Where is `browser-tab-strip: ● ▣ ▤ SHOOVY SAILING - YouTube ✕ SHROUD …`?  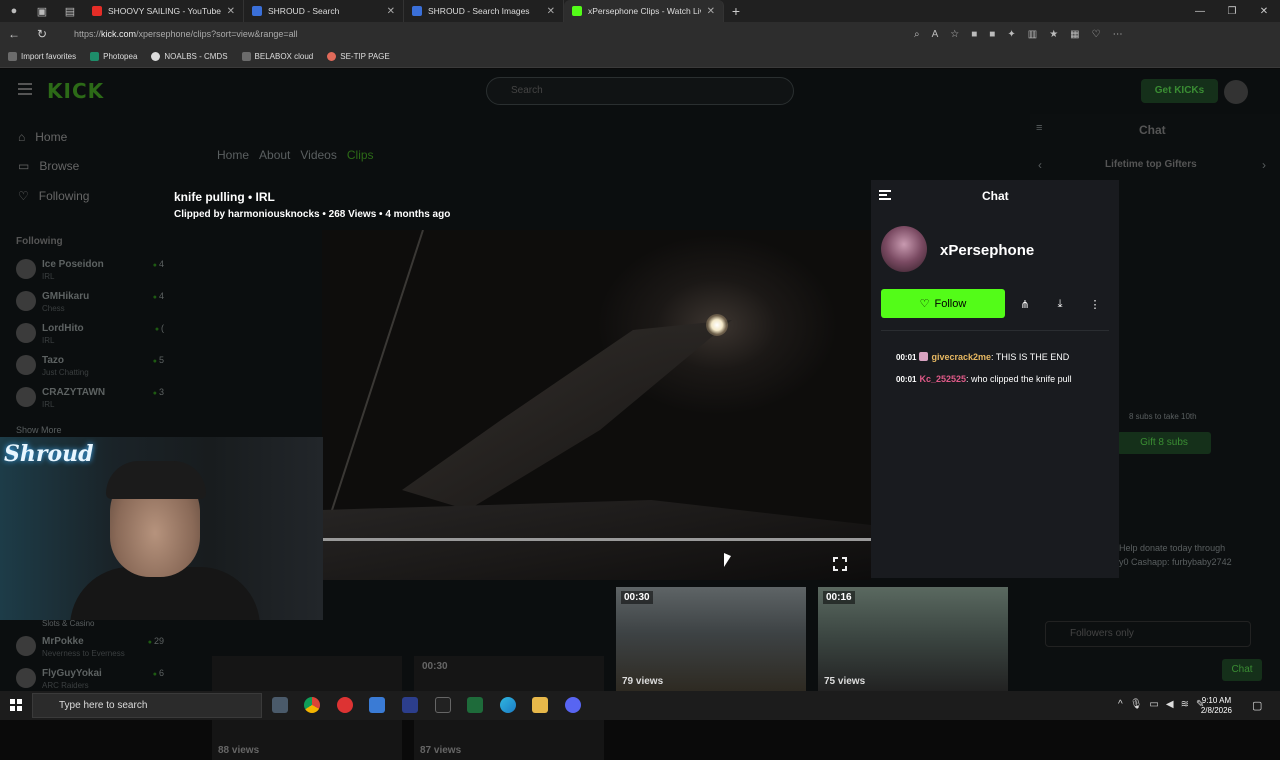 browser-tab-strip: ● ▣ ▤ SHOOVY SAILING - YouTube ✕ SHROUD … is located at coordinates (640, 11).